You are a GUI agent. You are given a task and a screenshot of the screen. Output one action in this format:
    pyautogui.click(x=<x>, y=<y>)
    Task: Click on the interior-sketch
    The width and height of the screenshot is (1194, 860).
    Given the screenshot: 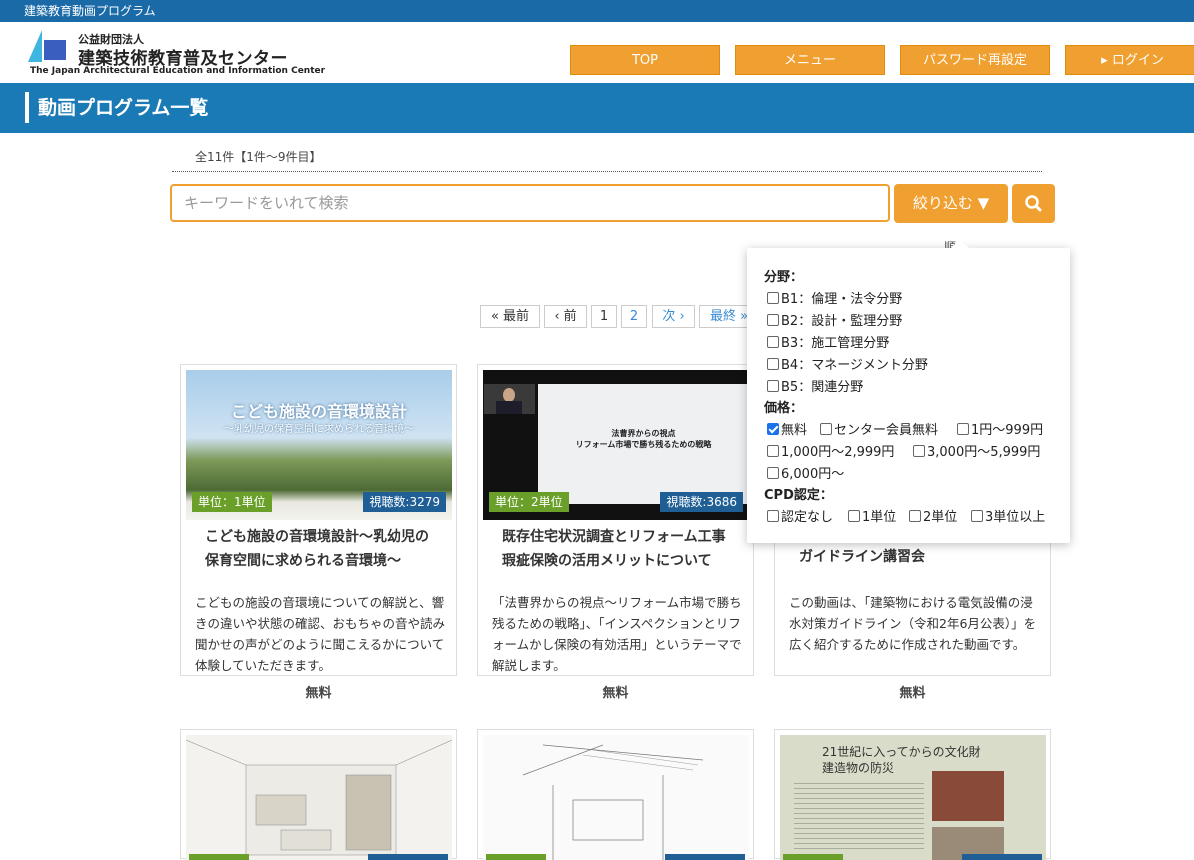 What is the action you would take?
    pyautogui.click(x=613, y=802)
    